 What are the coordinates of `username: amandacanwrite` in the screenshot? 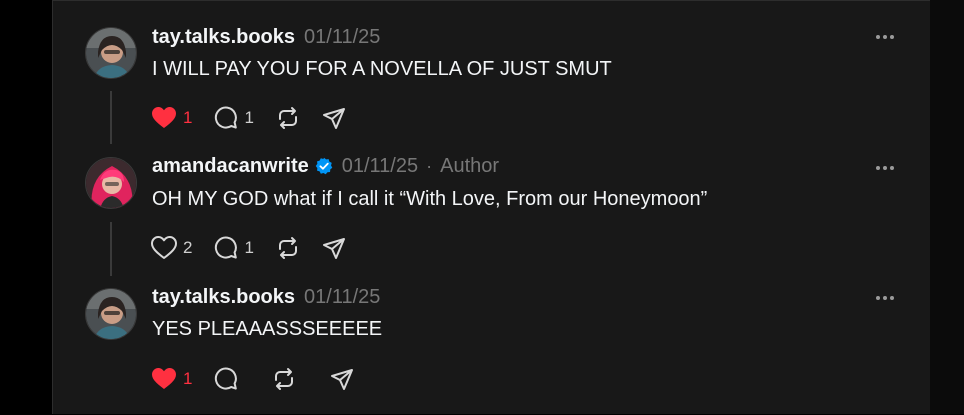 It's located at (230, 166).